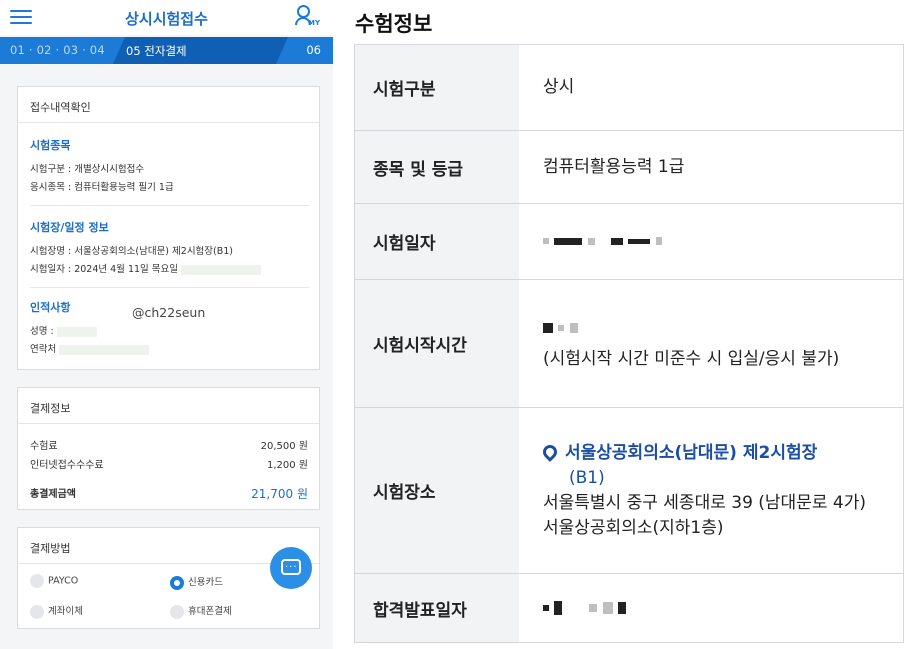  I want to click on table-row: 시험시작시간 (시험시작 시간 미준수 시 입실/응시 불가), so click(629, 344).